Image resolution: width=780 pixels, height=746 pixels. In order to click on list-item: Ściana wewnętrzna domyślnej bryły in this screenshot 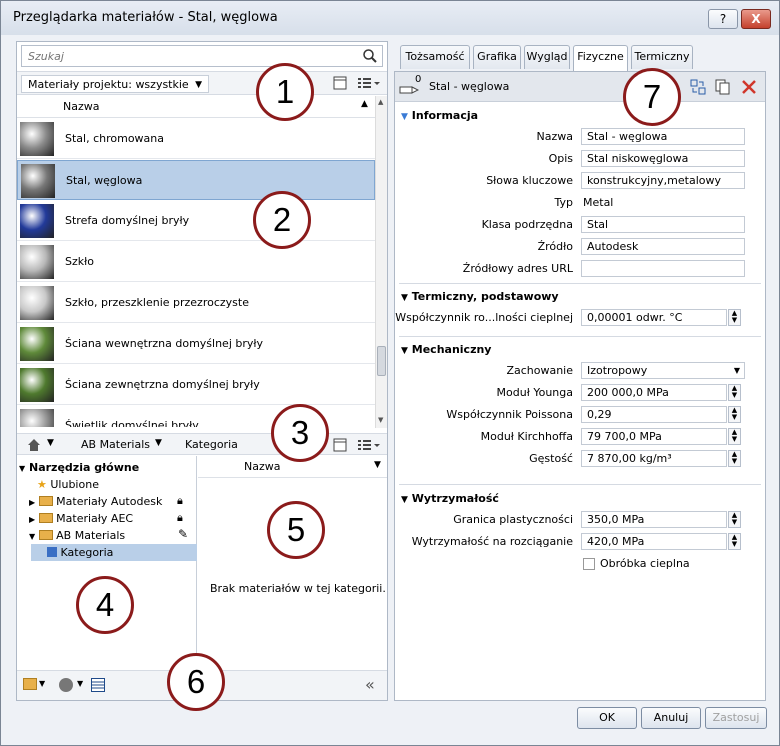, I will do `click(196, 344)`.